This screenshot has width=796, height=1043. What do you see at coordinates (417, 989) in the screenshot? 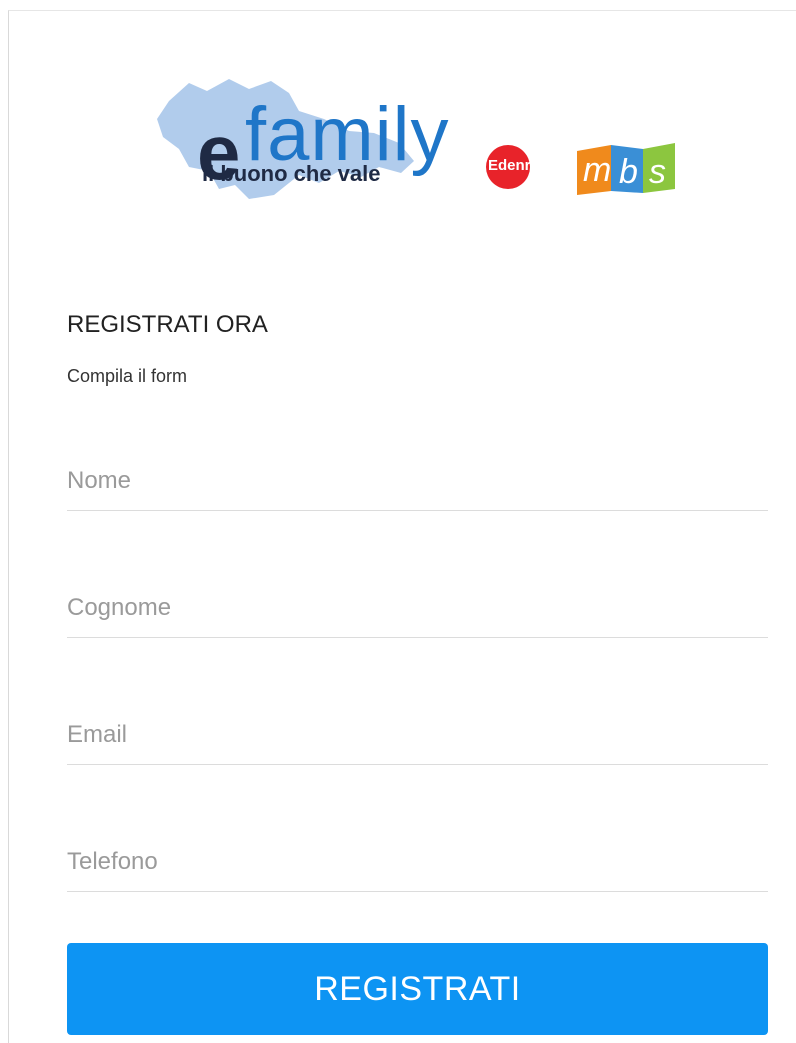
I see `registrati-button: REGISTRATI` at bounding box center [417, 989].